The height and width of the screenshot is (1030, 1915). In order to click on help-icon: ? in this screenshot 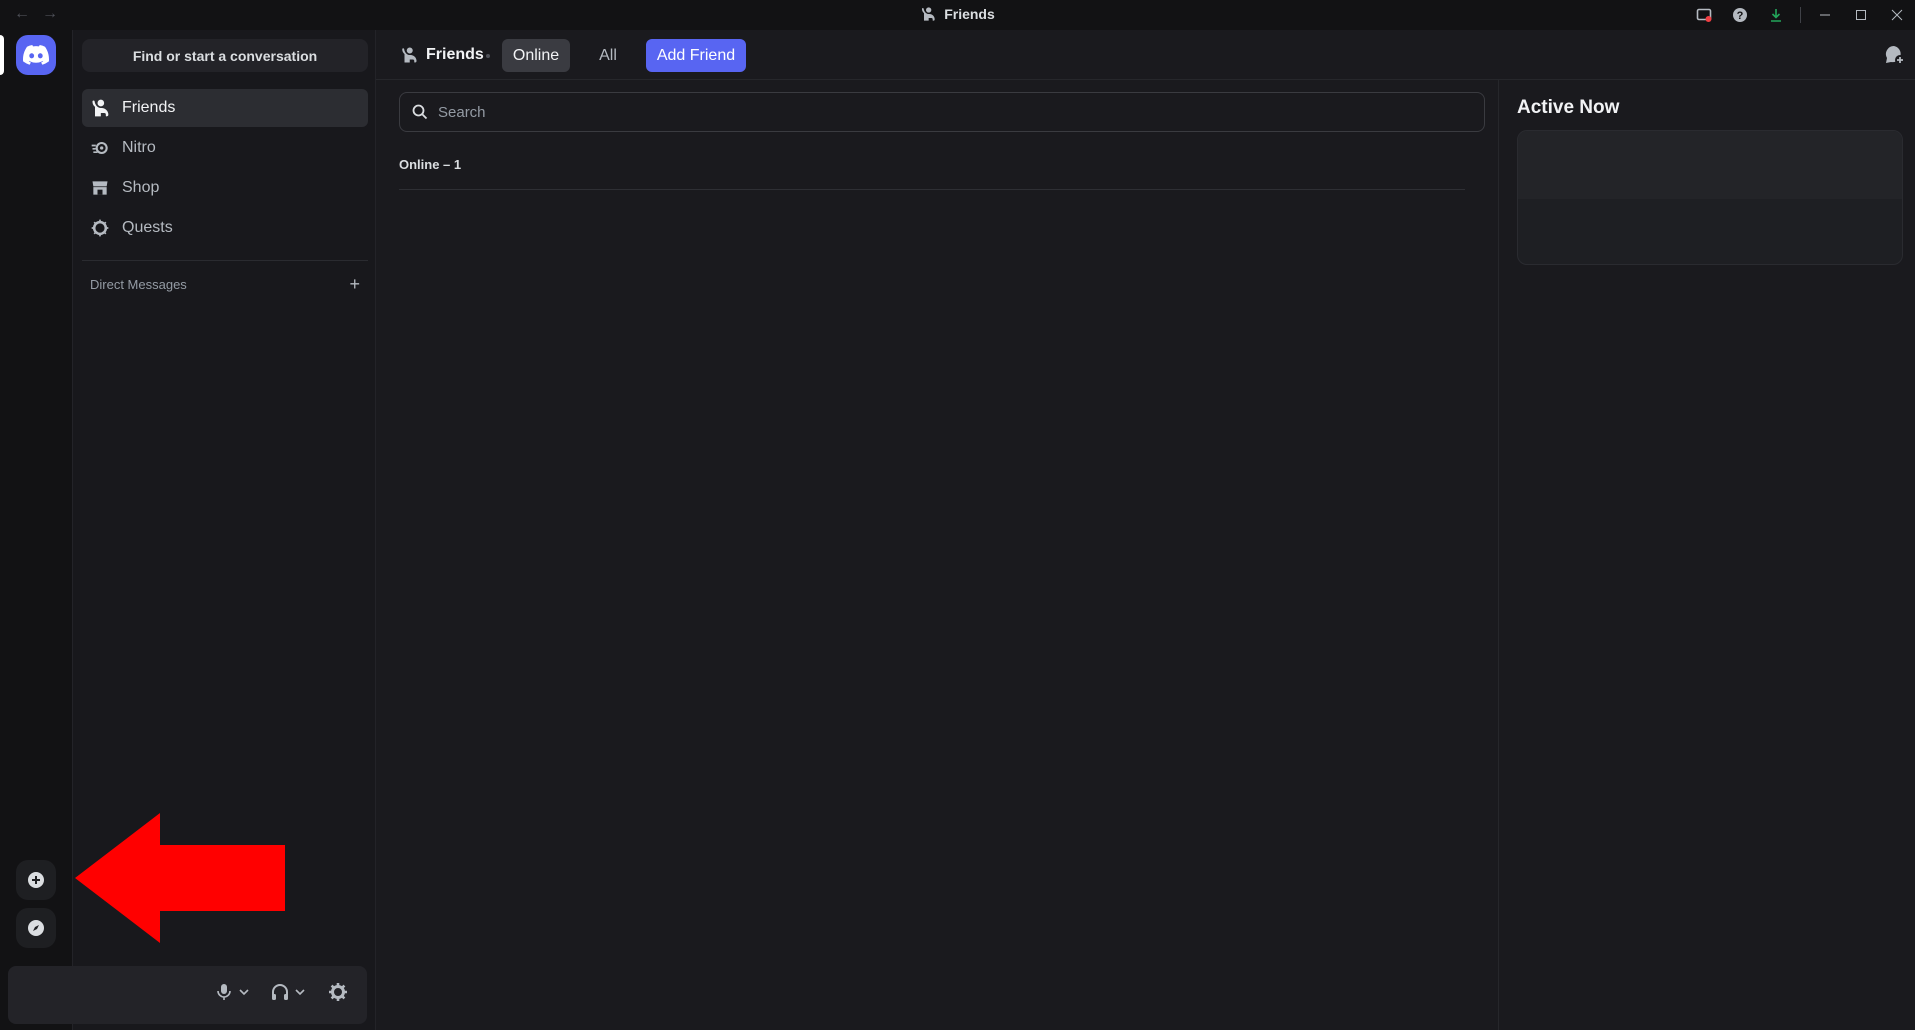, I will do `click(1740, 15)`.